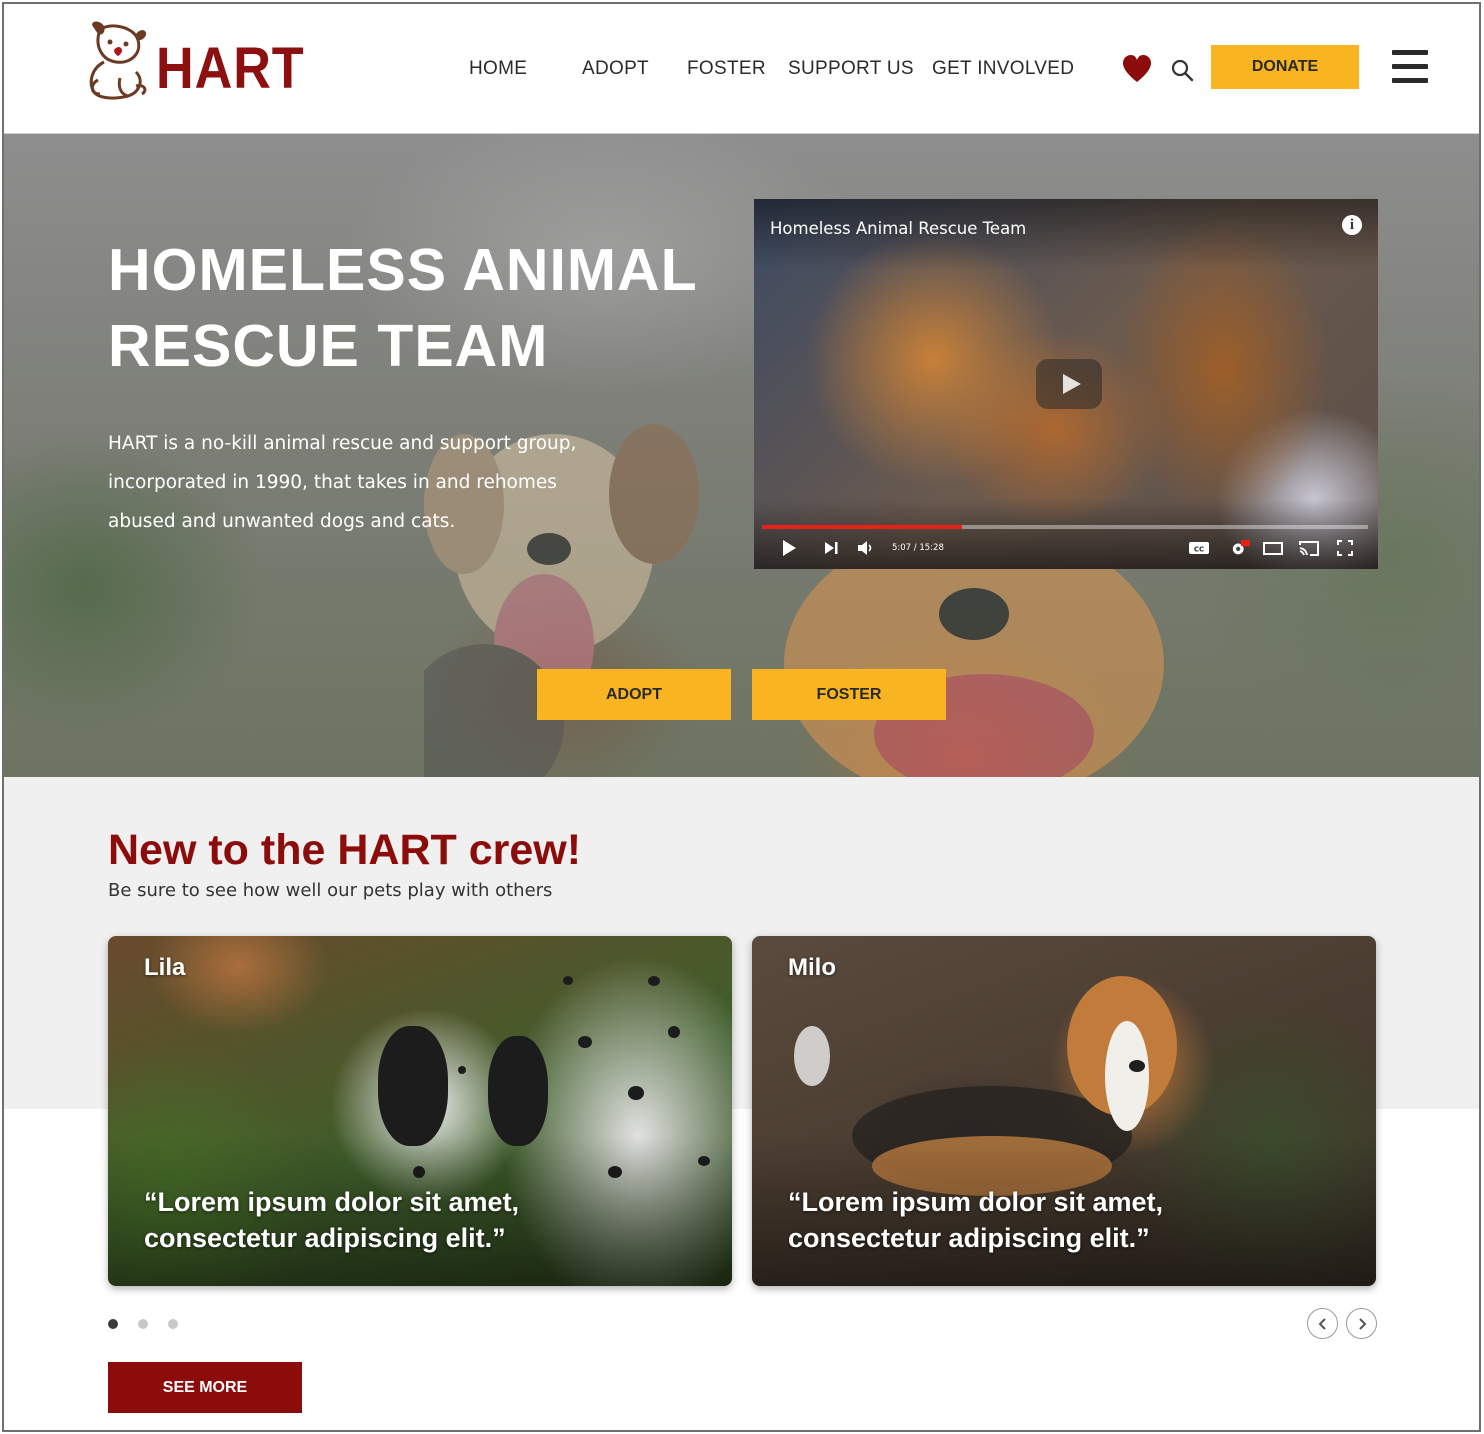 This screenshot has width=1484, height=1434. I want to click on hamburger-menu-icon, so click(1410, 67).